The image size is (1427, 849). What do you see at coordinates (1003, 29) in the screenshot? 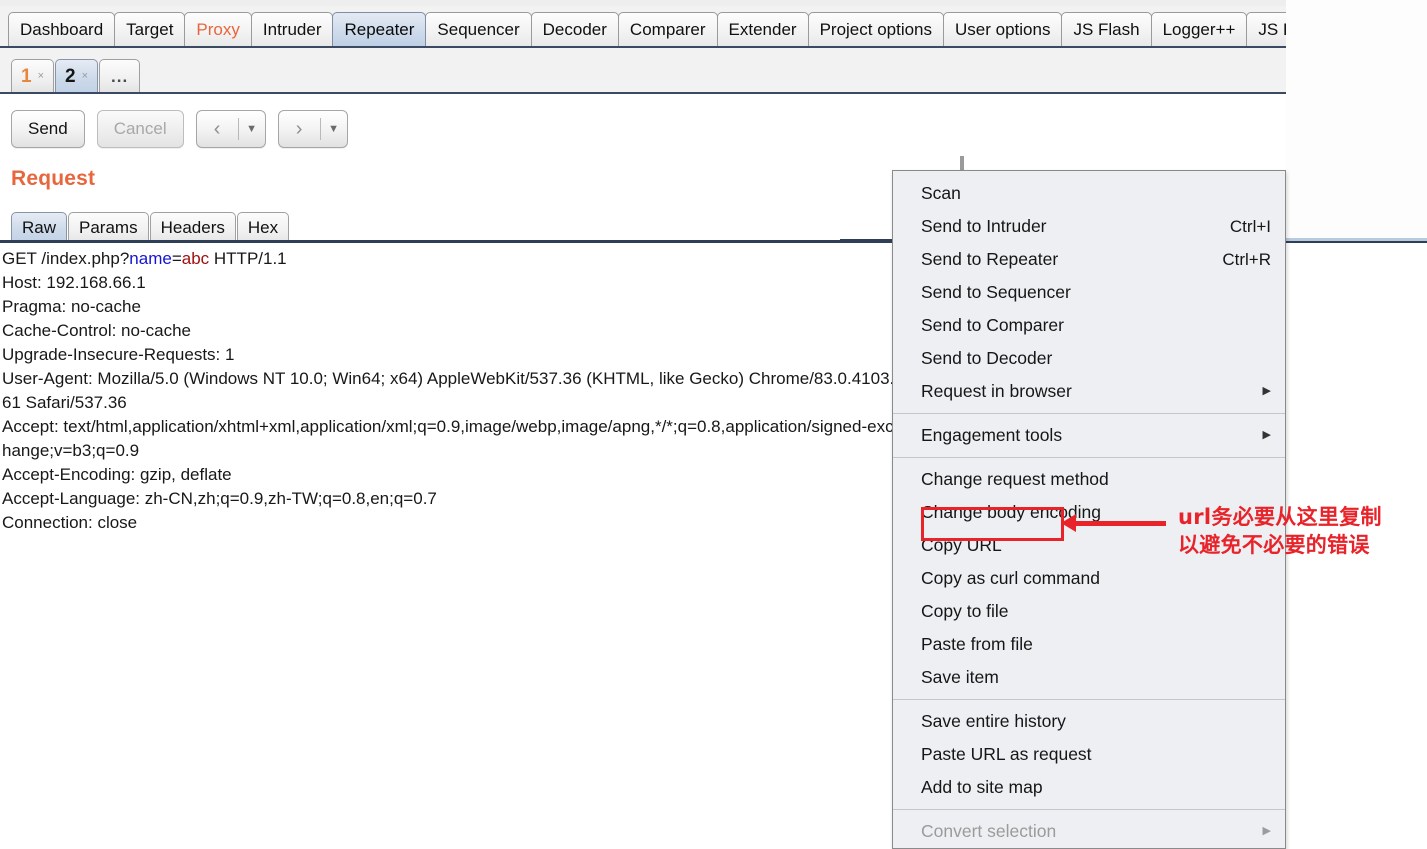
I see `main-tab-user-options: User options` at bounding box center [1003, 29].